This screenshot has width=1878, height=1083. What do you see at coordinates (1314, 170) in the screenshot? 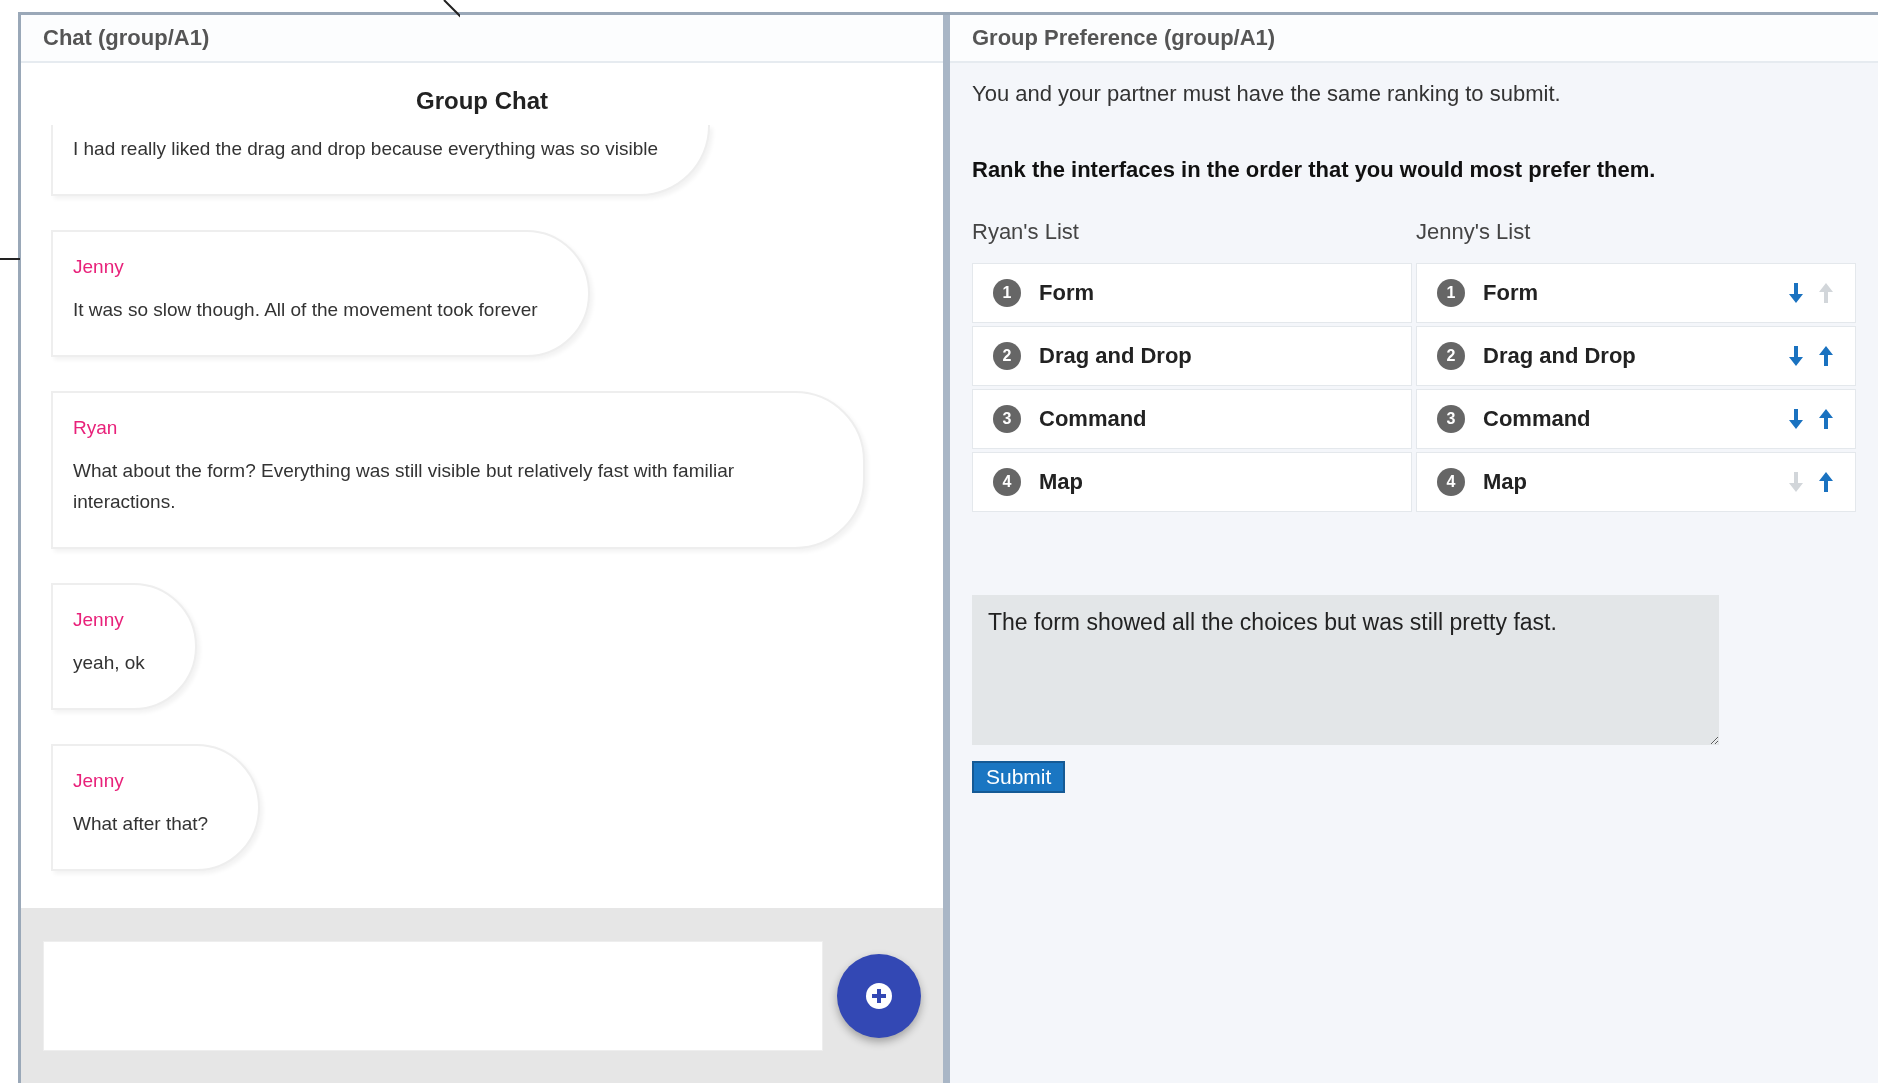
I see `instruction-text: Rank the interfaces in the order that you would most prefer them.` at bounding box center [1314, 170].